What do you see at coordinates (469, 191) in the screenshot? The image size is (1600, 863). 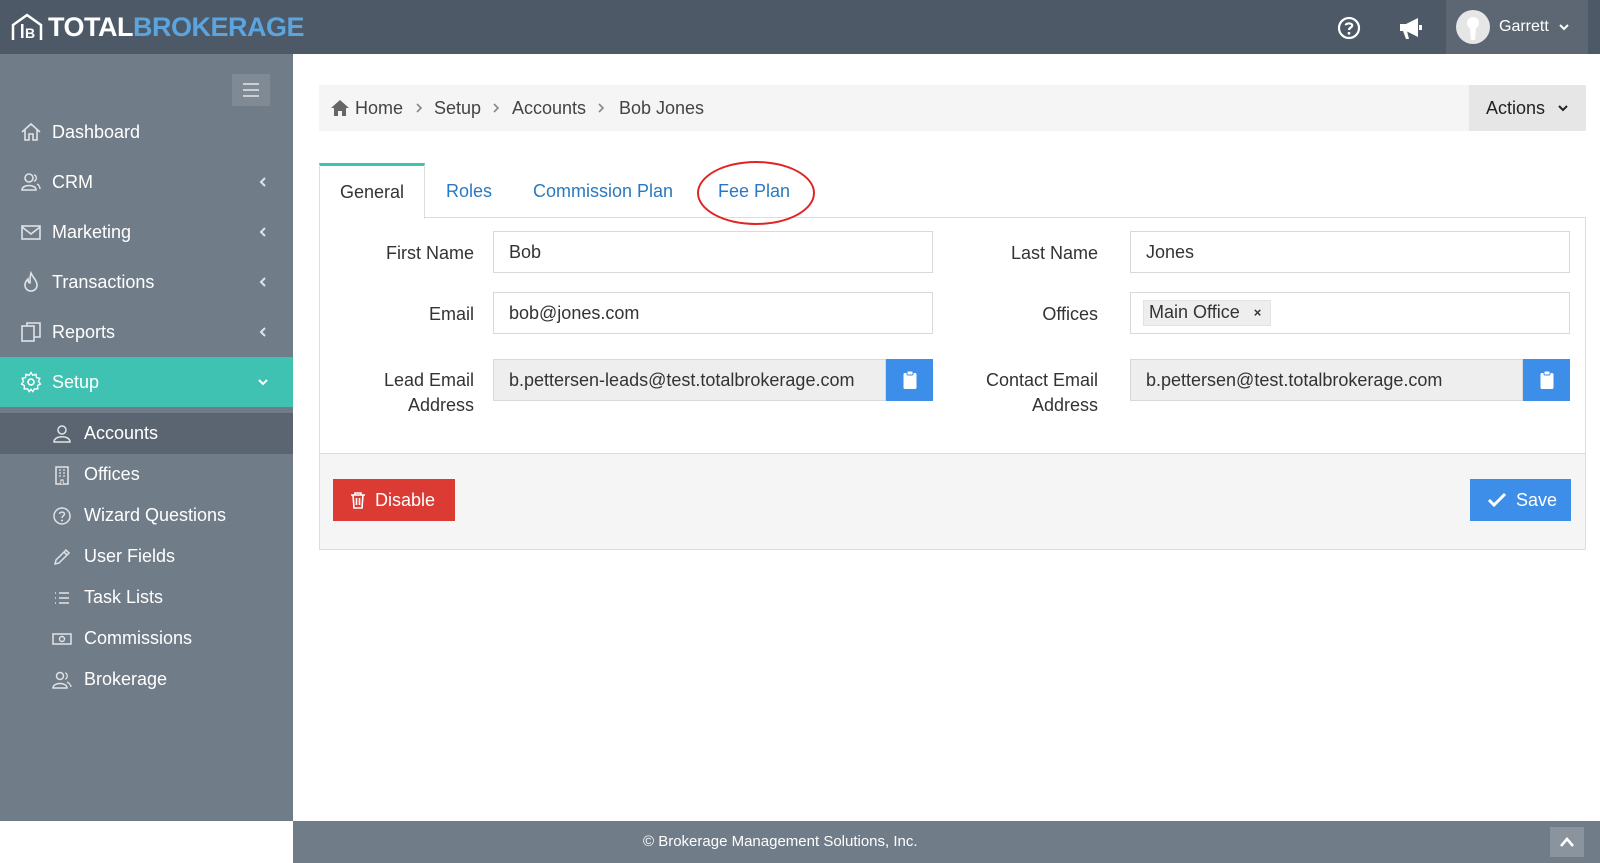 I see `tab-roles: Roles` at bounding box center [469, 191].